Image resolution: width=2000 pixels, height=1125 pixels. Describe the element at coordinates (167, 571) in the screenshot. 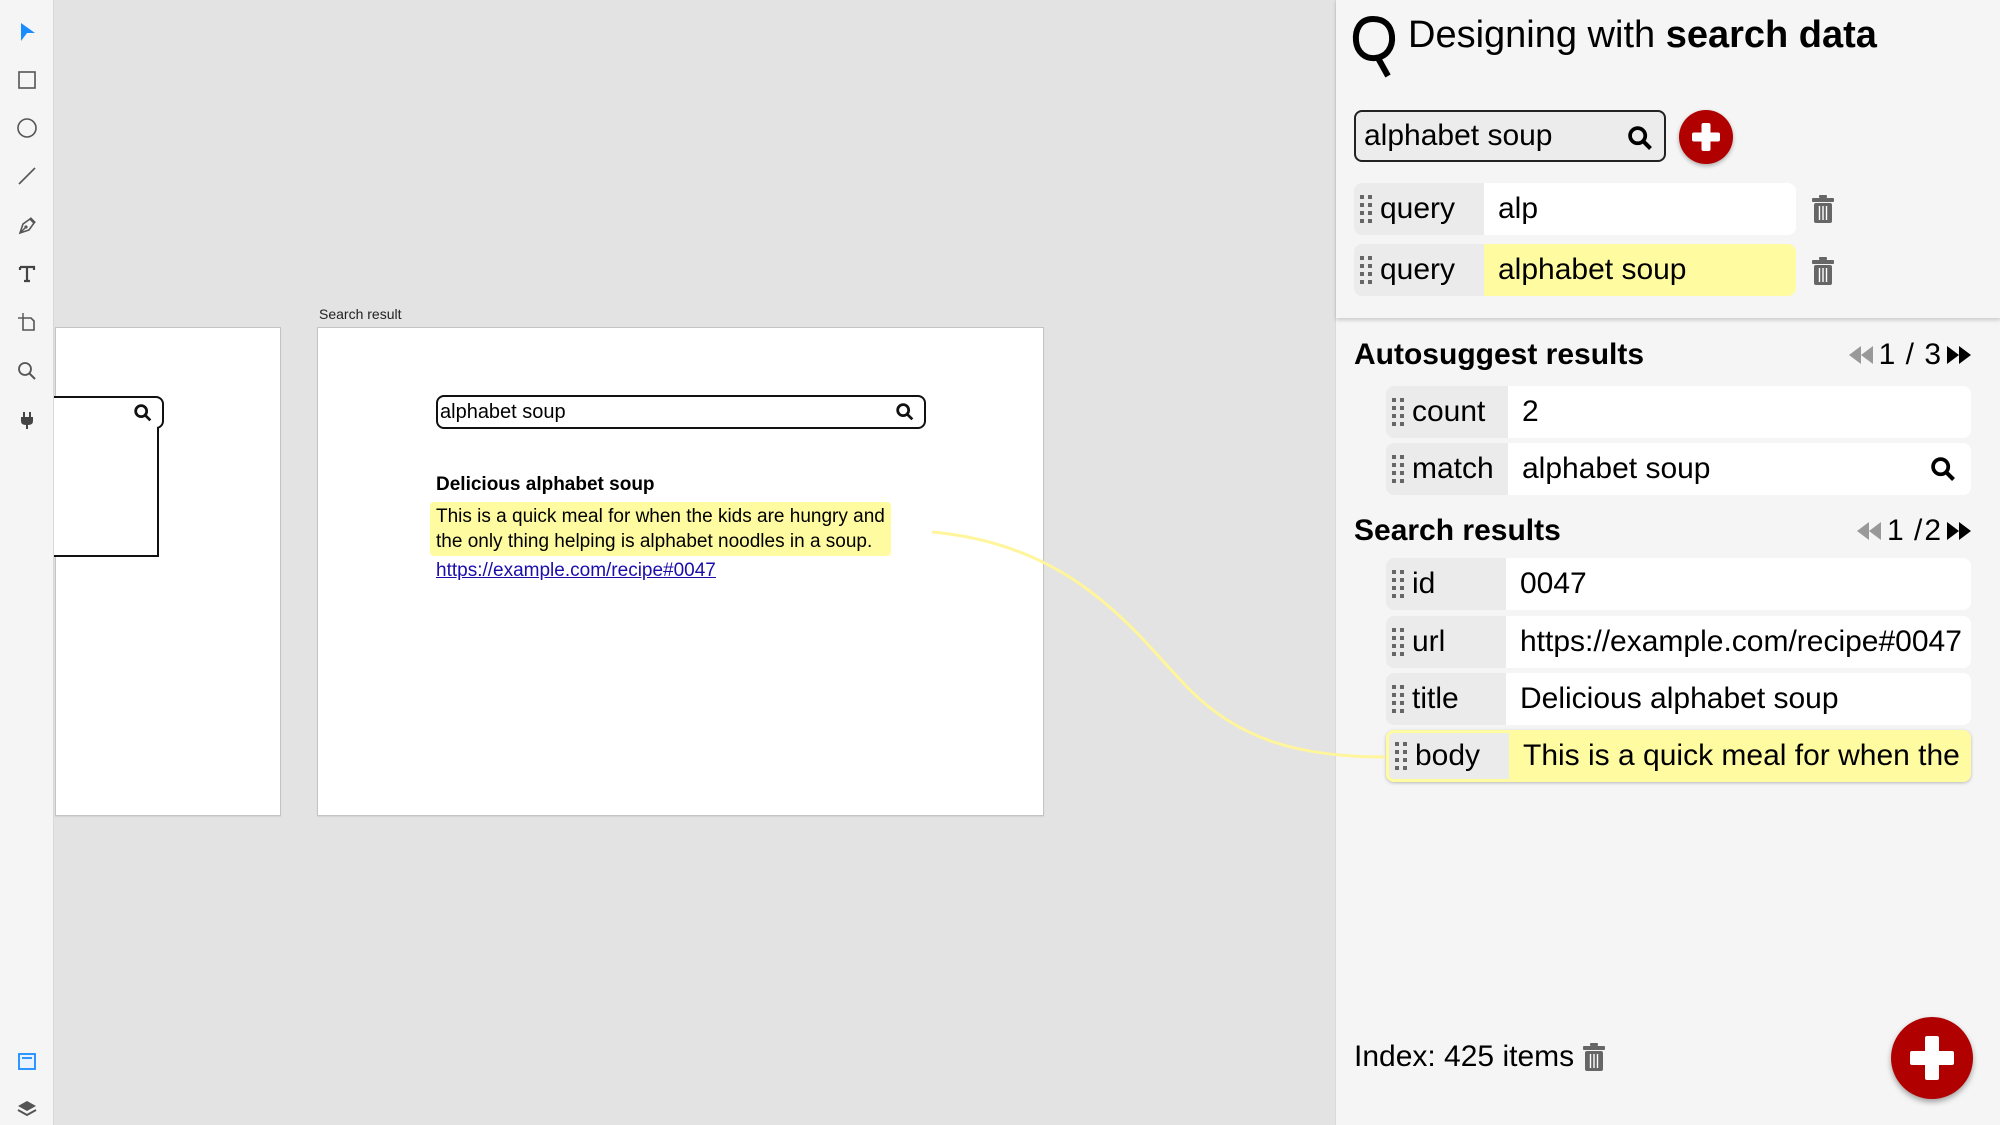

I see `artboard-autosuggest` at that location.